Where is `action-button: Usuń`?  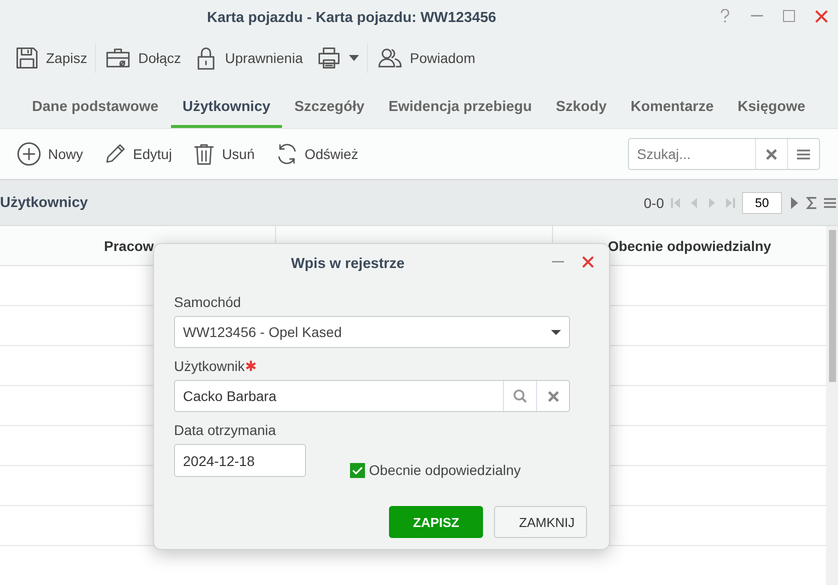
action-button: Usuń is located at coordinates (223, 154).